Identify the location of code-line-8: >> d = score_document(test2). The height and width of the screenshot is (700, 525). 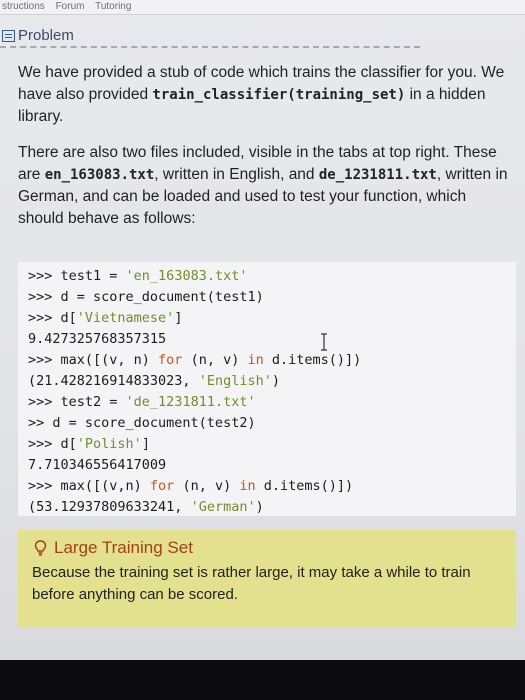
(142, 423).